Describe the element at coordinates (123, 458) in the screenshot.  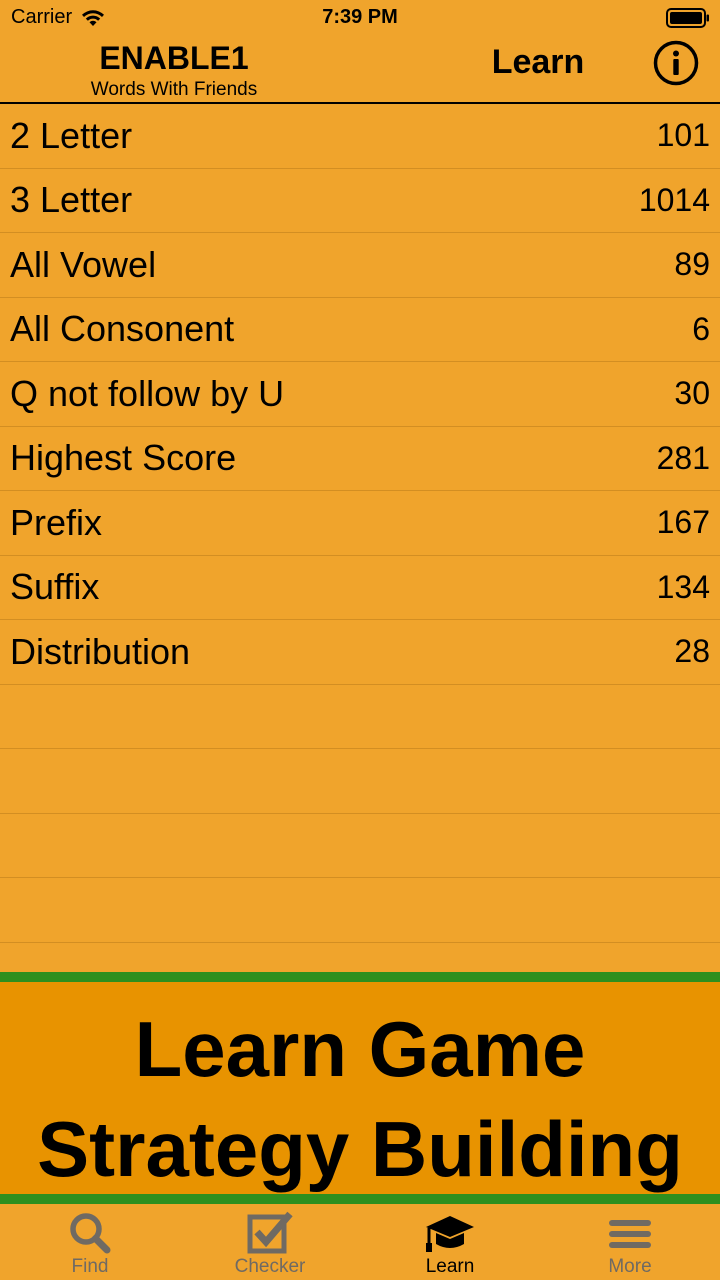
I see `item-label: Highest Score` at that location.